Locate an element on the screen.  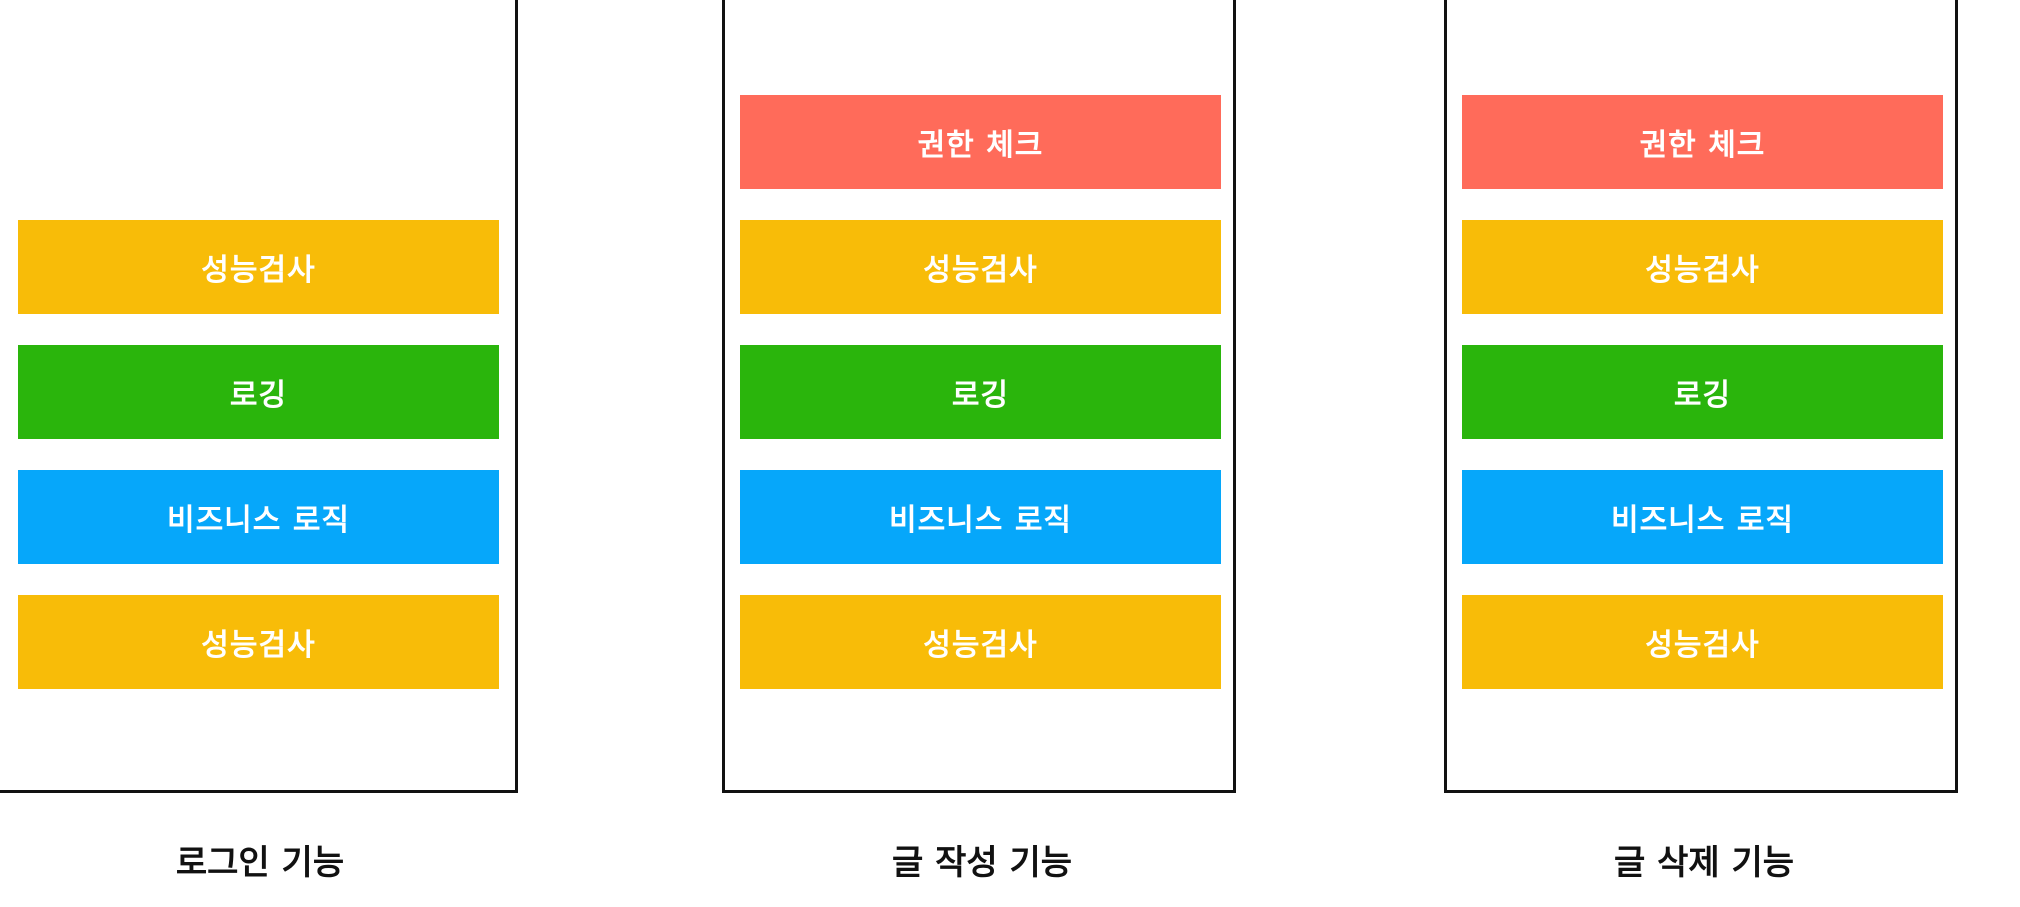
feature-caption: 글 작성 기능 is located at coordinates (982, 863).